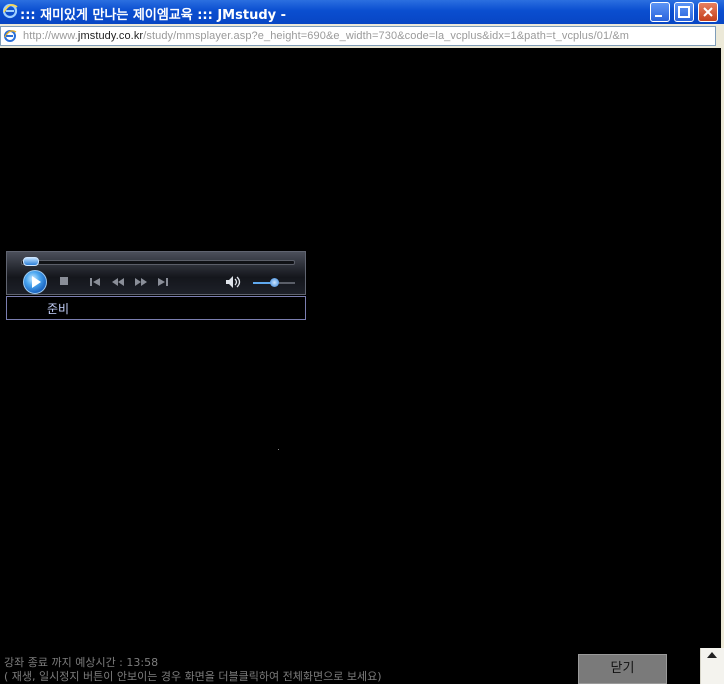  What do you see at coordinates (156, 308) in the screenshot?
I see `player-status-box: 준비` at bounding box center [156, 308].